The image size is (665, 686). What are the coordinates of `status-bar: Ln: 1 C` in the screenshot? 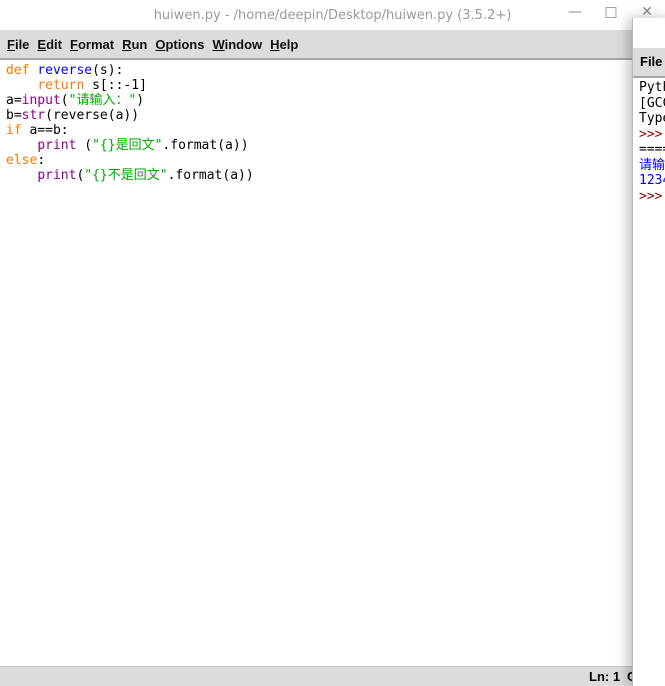 It's located at (332, 676).